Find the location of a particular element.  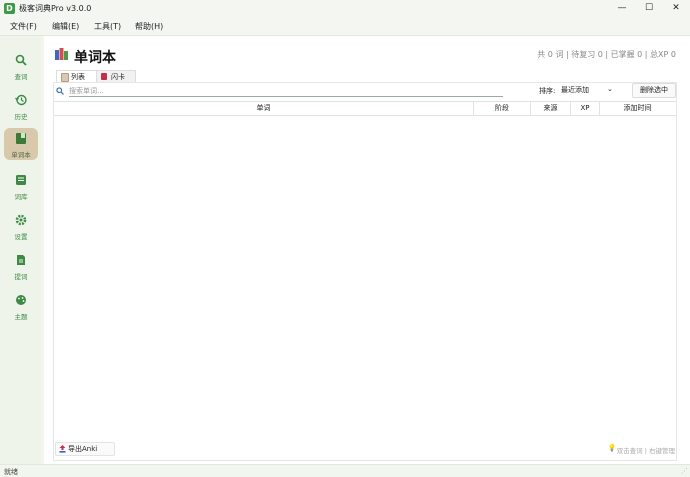

title-bar: D 极客词典Pro v3.0.0 — ☐ ✕ is located at coordinates (345, 8).